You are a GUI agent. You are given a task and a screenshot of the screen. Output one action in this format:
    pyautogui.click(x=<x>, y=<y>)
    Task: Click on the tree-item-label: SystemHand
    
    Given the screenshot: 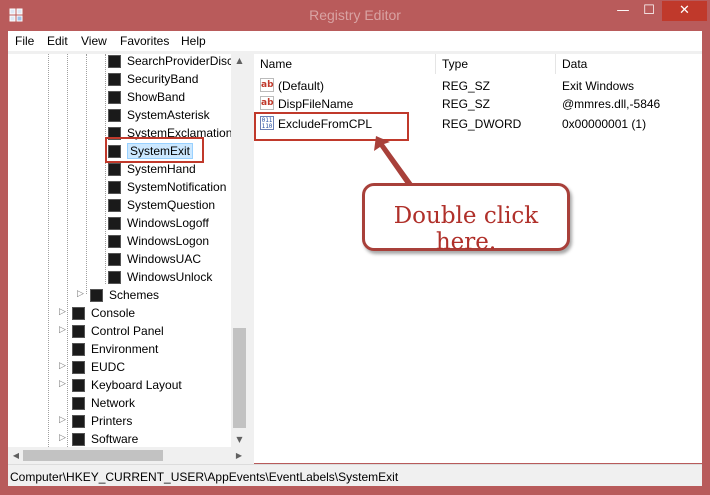 What is the action you would take?
    pyautogui.click(x=161, y=169)
    